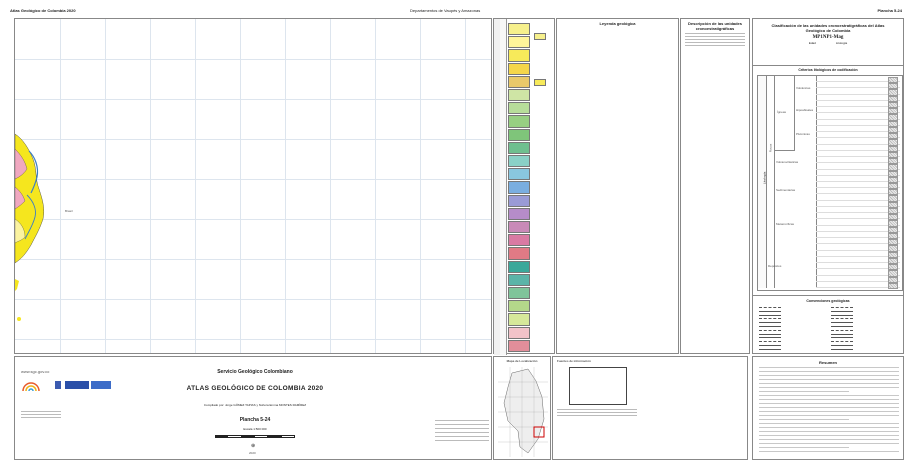  I want to click on criteria-title: Criterios litológicos de codificación, so click(828, 70).